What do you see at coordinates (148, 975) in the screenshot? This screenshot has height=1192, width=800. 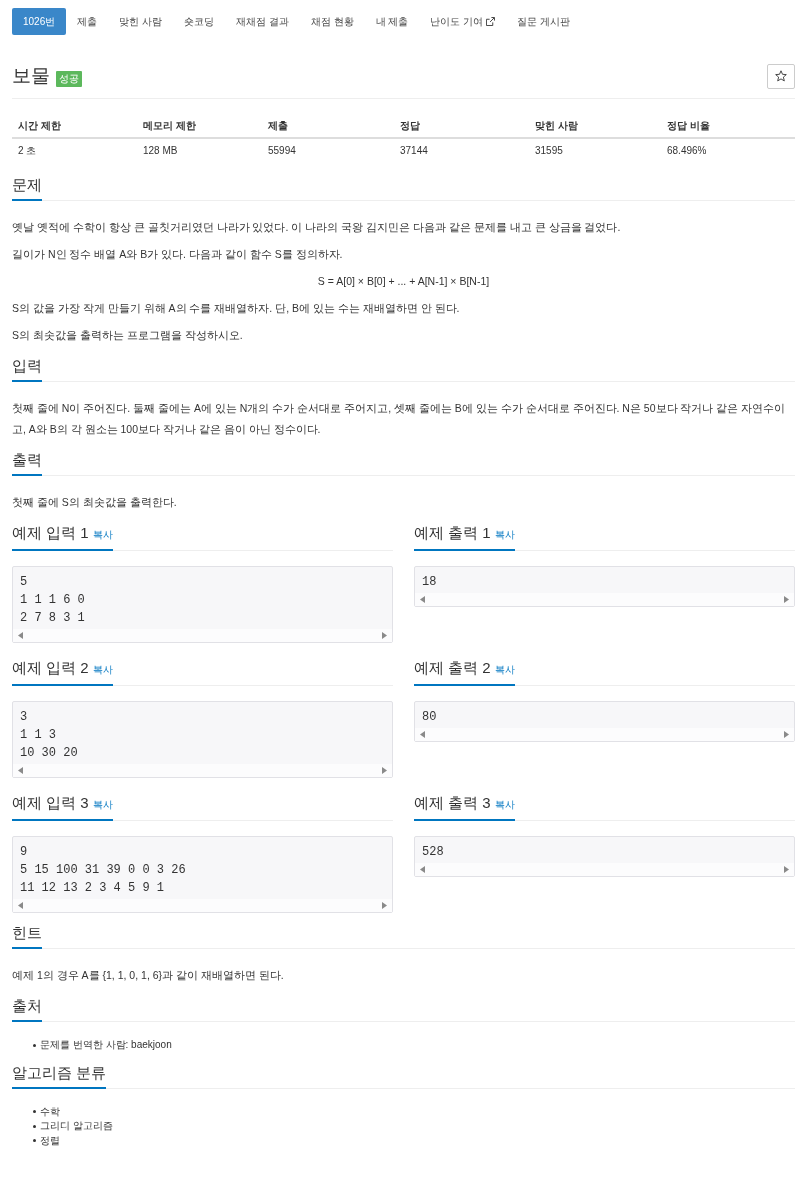 I see `paragraph: 예제 1의 경우 A를 {1, 1, 0, 1, 6}과 같이 재배열하면 된다.` at bounding box center [148, 975].